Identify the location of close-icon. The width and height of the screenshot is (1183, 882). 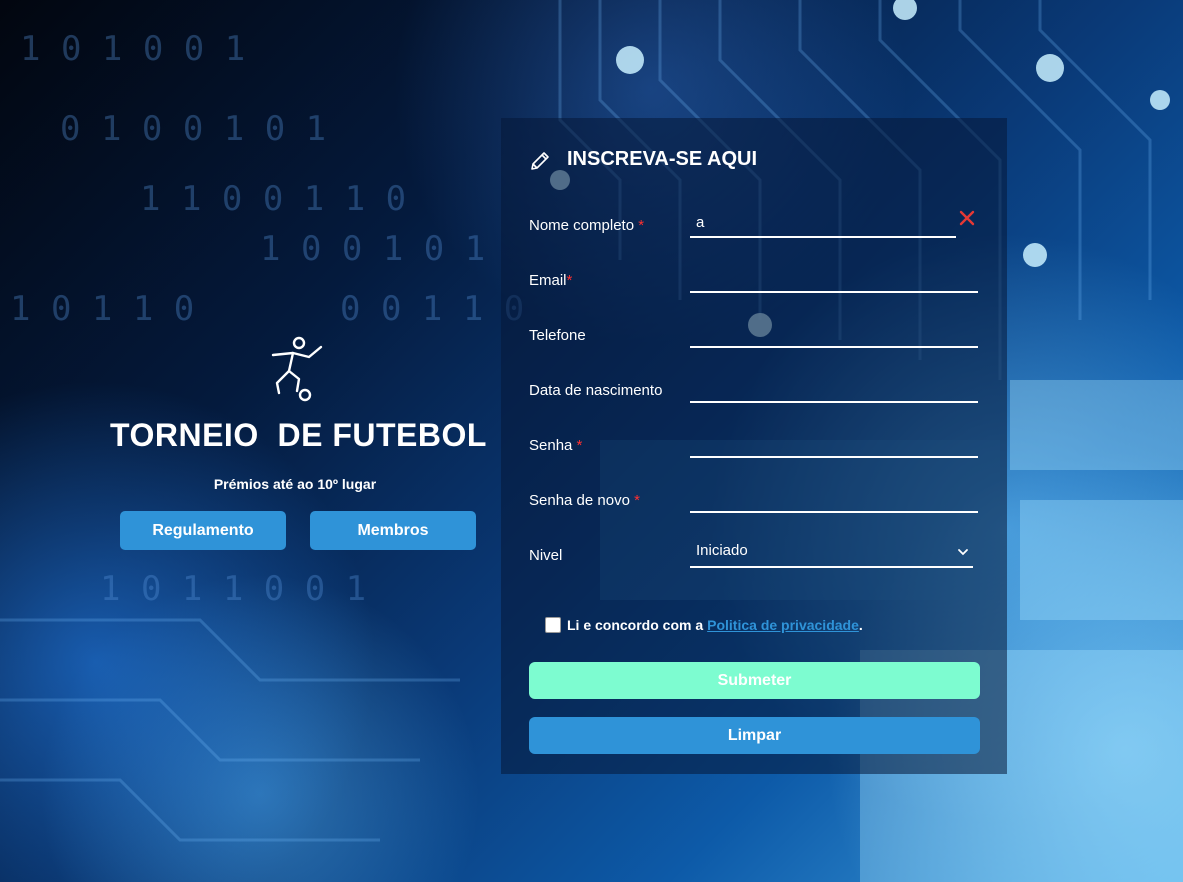
(967, 218).